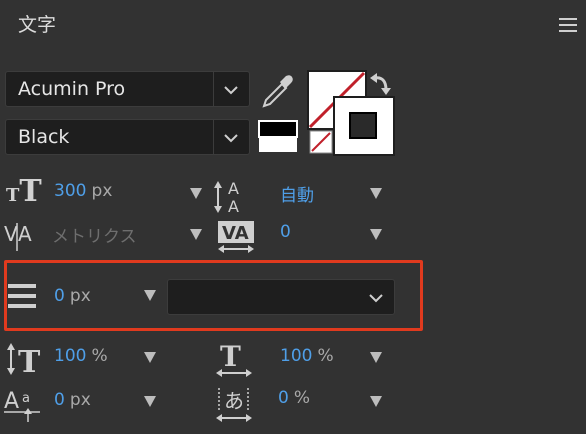  I want to click on indent-field: 0 px, so click(72, 296).